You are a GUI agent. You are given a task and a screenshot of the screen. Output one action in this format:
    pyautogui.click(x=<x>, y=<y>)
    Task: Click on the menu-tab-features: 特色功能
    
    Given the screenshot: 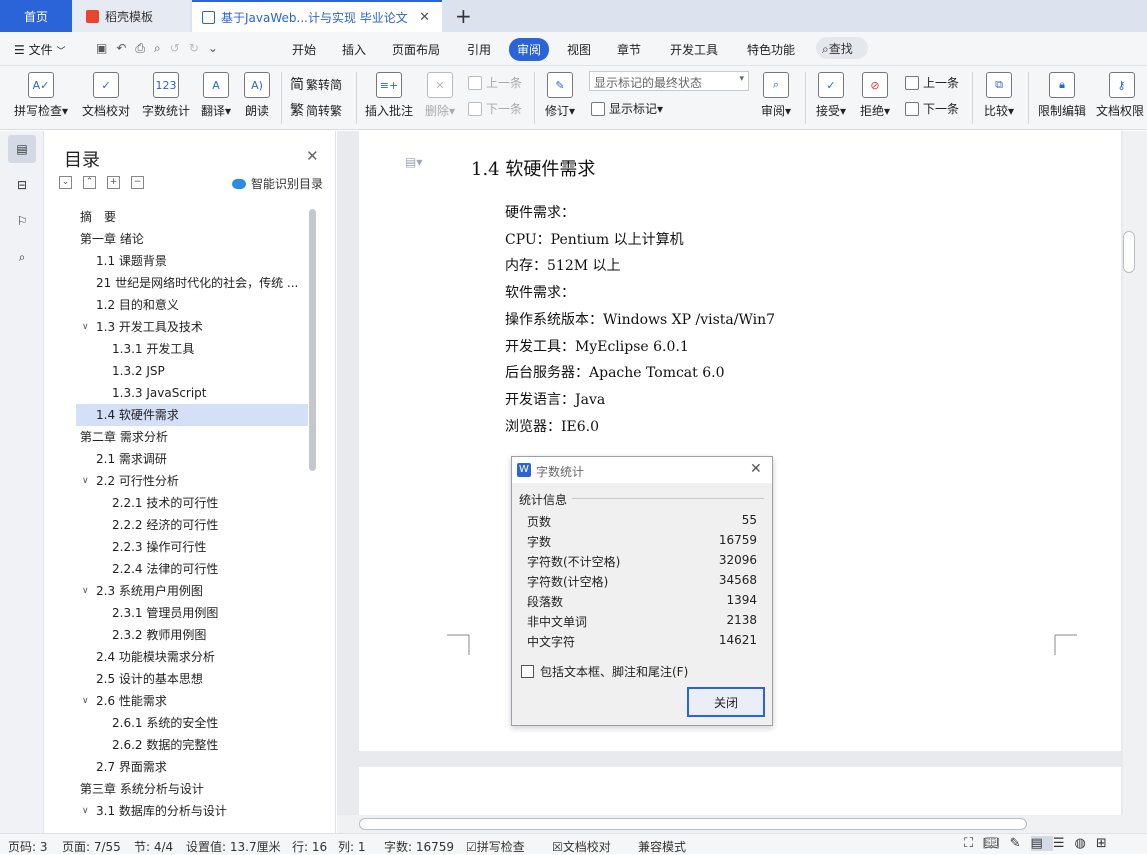 What is the action you would take?
    pyautogui.click(x=771, y=49)
    